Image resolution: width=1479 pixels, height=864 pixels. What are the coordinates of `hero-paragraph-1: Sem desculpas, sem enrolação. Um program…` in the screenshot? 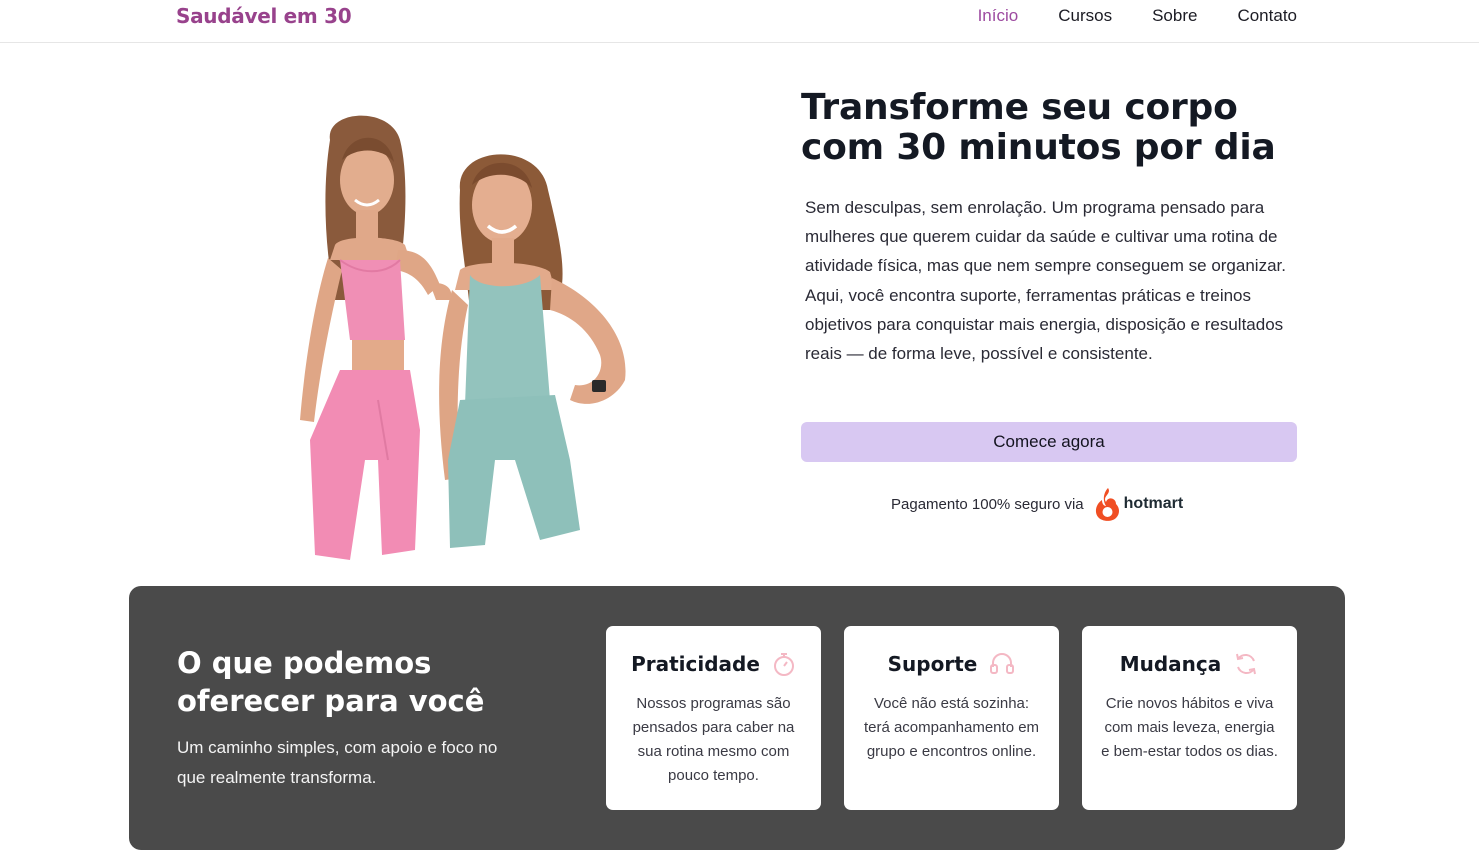 It's located at (1045, 237).